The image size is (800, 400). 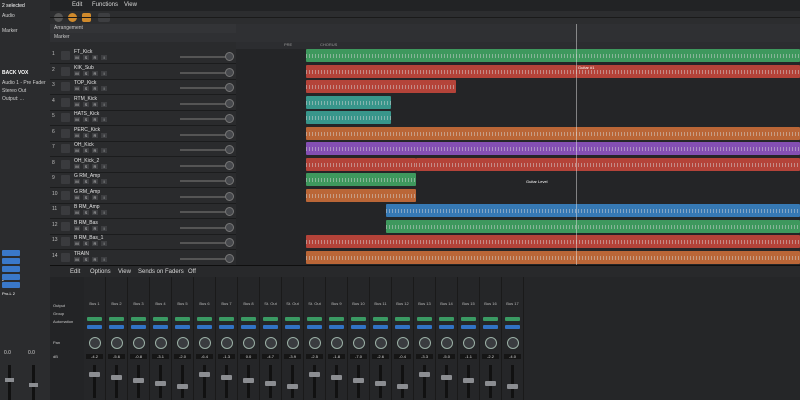 I want to click on strip-output: Bus 10, so click(x=358, y=303).